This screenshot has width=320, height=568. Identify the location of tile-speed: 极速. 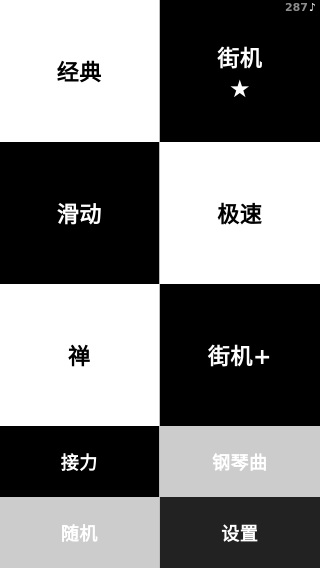
(240, 213).